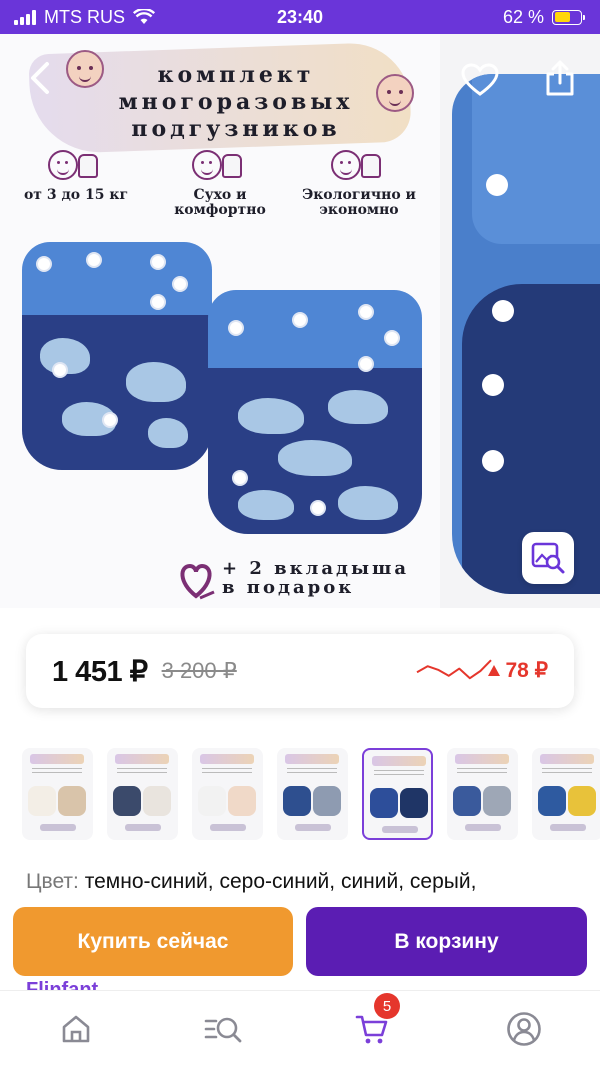 The width and height of the screenshot is (600, 1066). What do you see at coordinates (236, 129) in the screenshot?
I see `title-line: подгузников` at bounding box center [236, 129].